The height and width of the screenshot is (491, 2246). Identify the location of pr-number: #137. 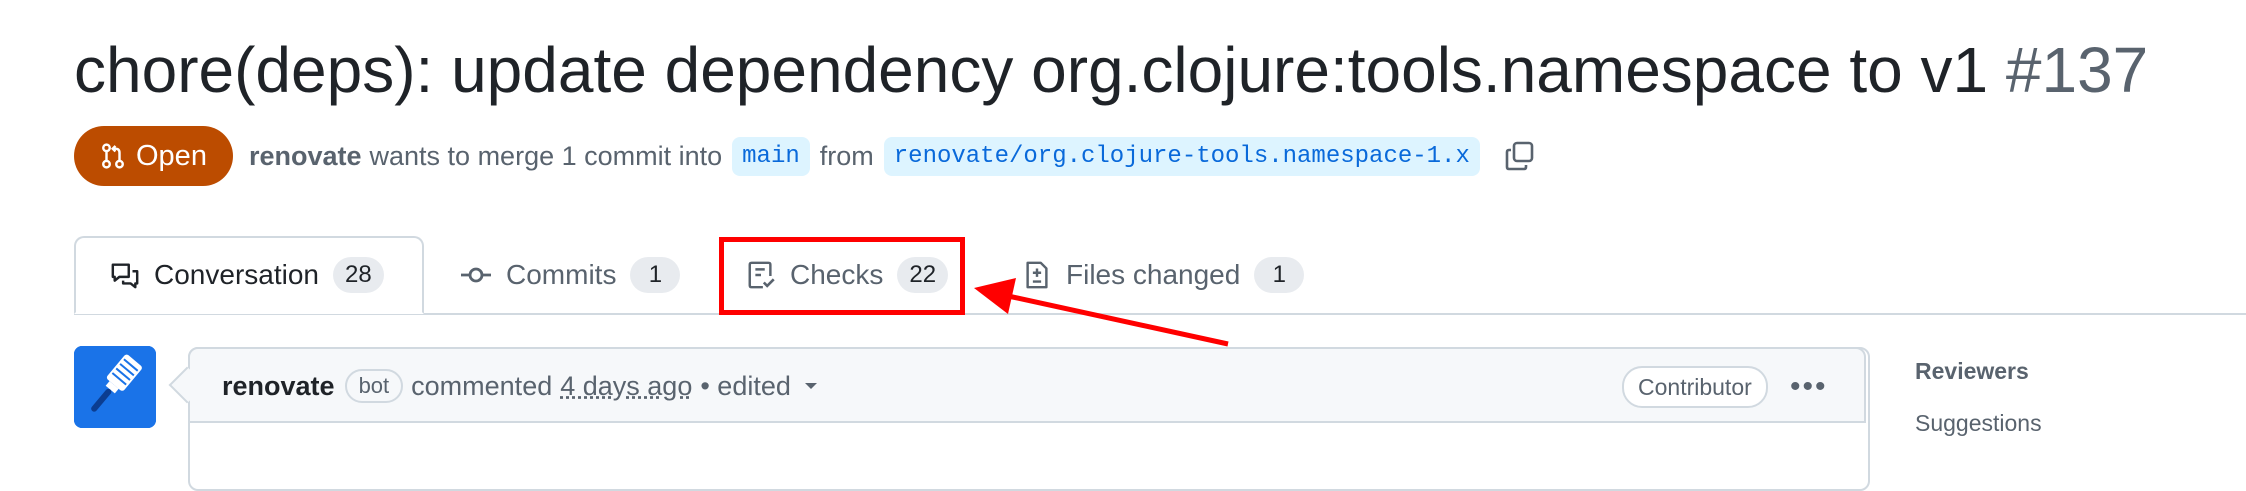
(2077, 70).